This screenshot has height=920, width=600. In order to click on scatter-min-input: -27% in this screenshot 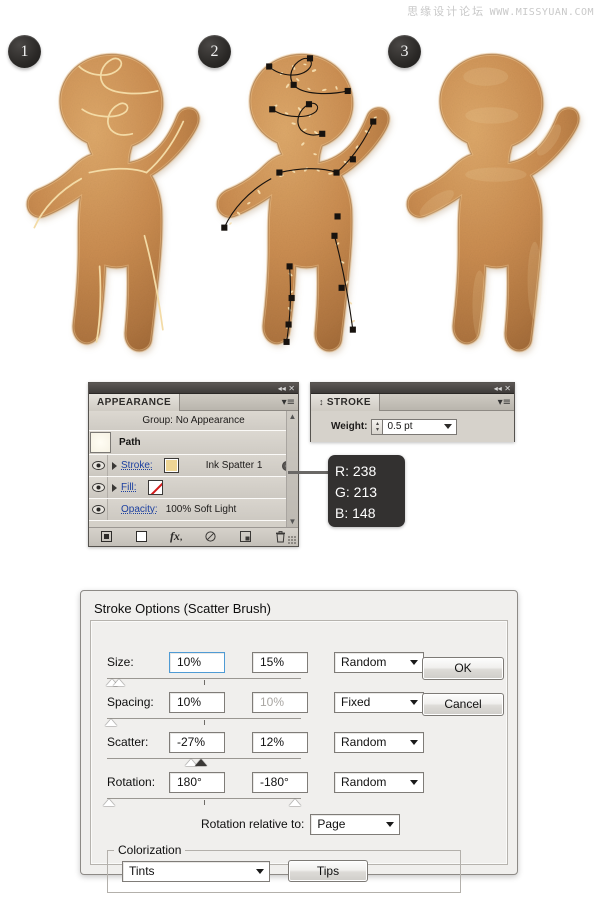, I will do `click(197, 742)`.